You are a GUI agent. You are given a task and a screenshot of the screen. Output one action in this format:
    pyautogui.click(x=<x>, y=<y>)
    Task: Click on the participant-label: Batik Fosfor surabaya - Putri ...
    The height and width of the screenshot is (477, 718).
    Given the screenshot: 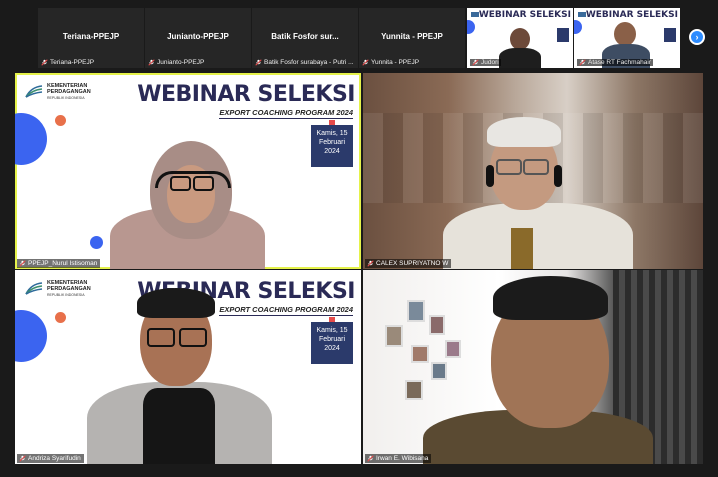 What is the action you would take?
    pyautogui.click(x=304, y=62)
    